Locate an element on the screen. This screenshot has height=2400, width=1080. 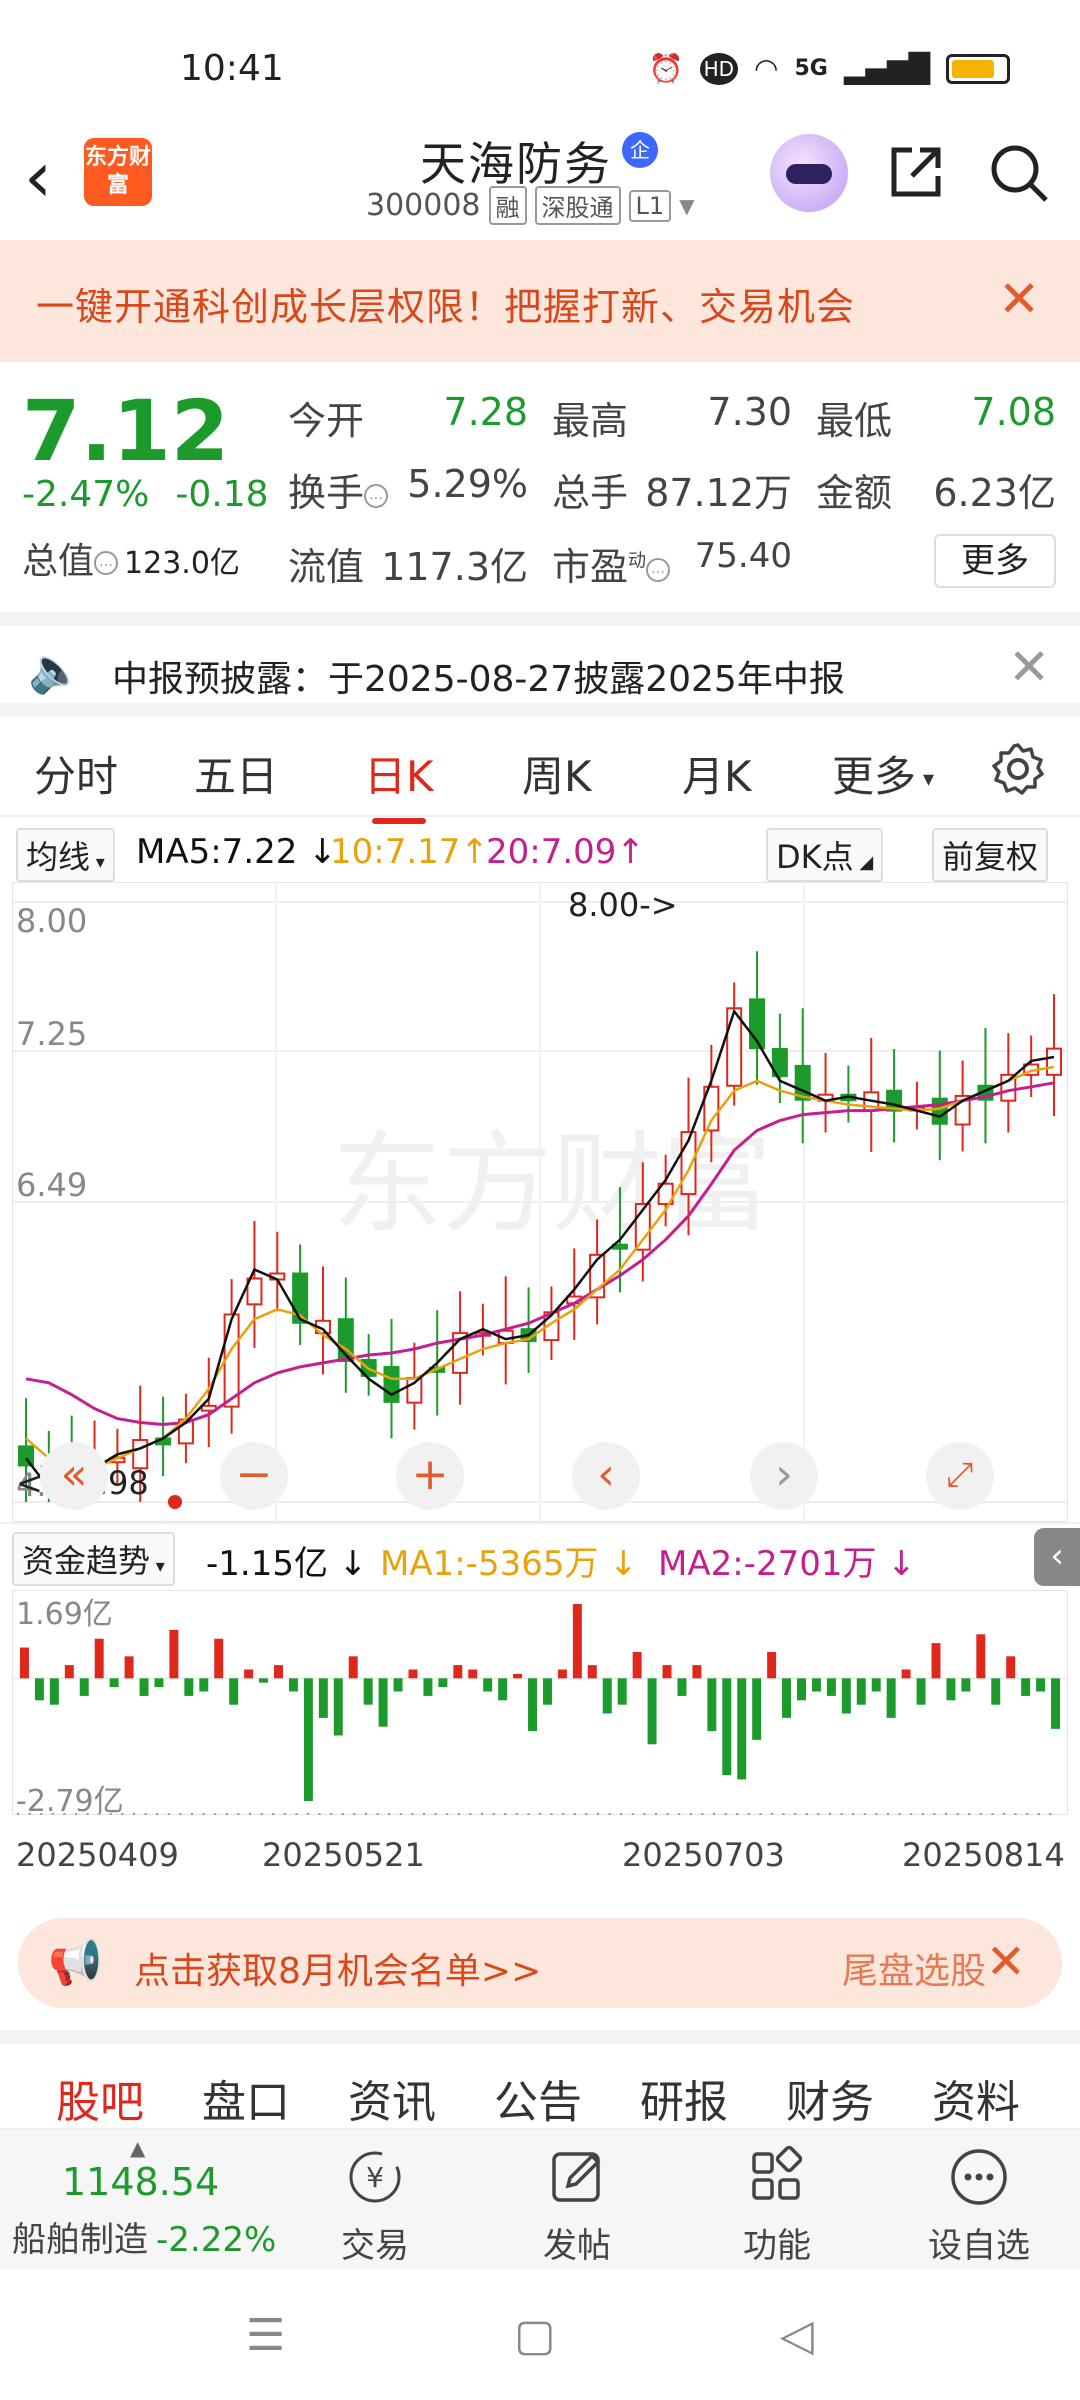
date-label-1: 20250409 is located at coordinates (97, 1855).